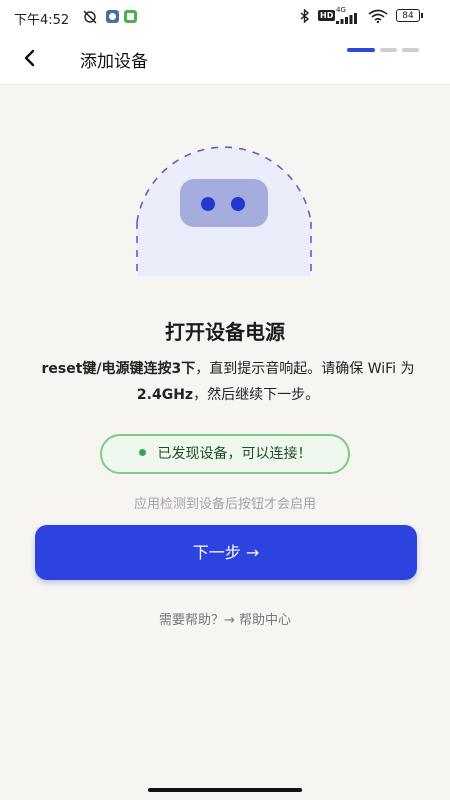 This screenshot has height=800, width=450. Describe the element at coordinates (30, 58) in the screenshot. I see `back-arrow-icon` at that location.